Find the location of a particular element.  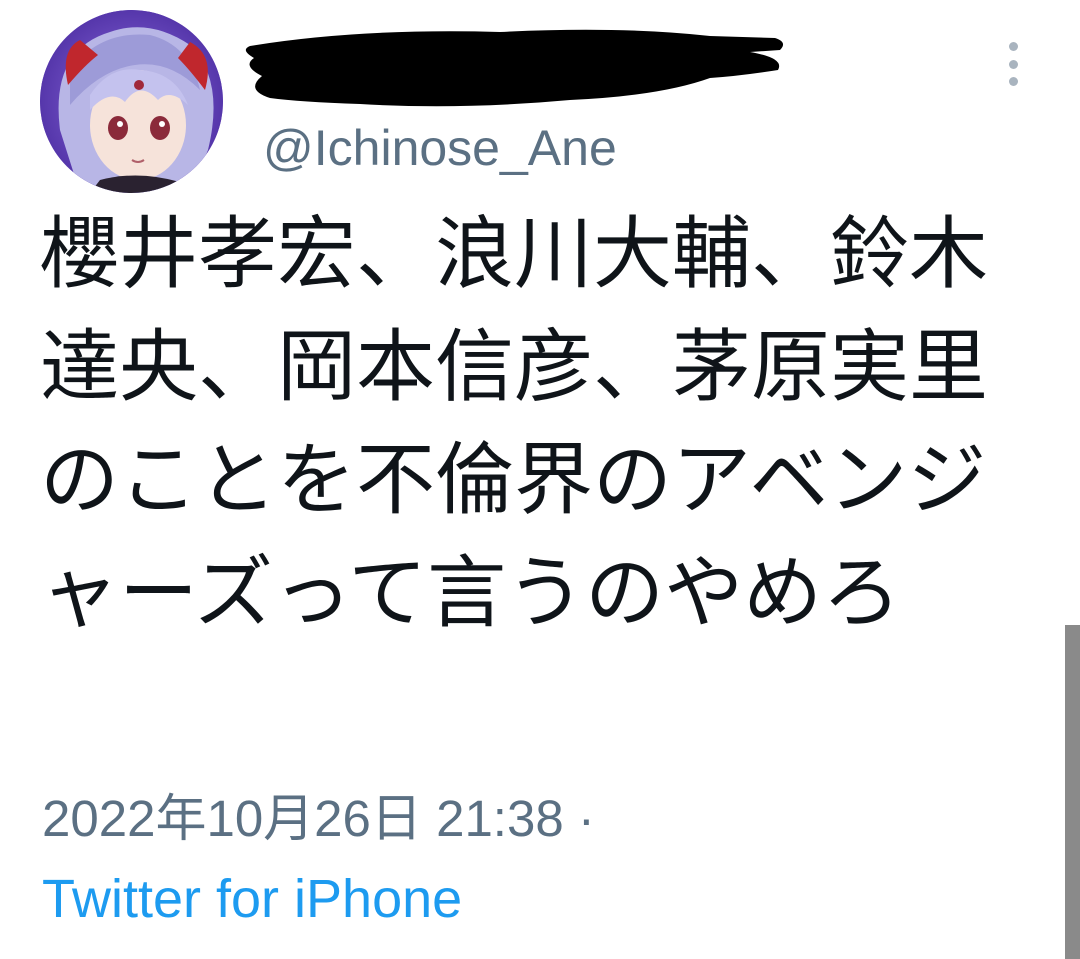

avatar-image is located at coordinates (131, 101).